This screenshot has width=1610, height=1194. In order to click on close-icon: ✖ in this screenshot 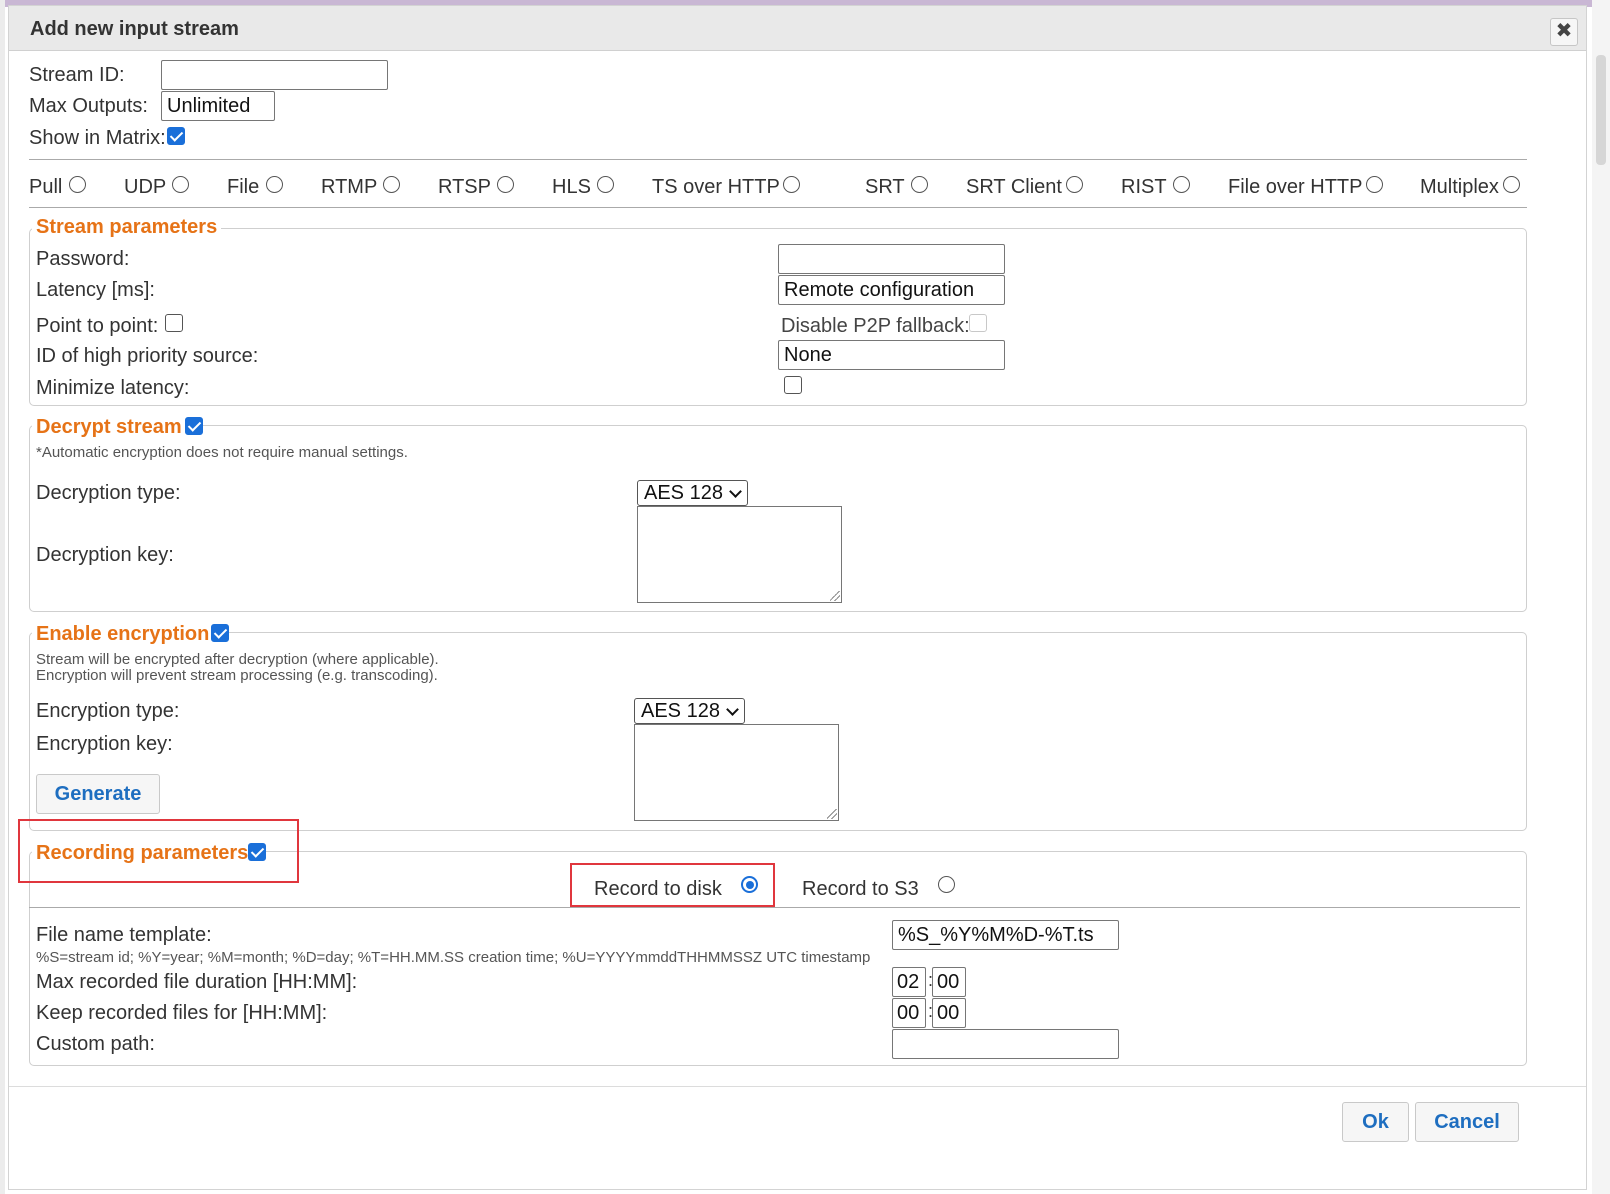, I will do `click(1564, 32)`.